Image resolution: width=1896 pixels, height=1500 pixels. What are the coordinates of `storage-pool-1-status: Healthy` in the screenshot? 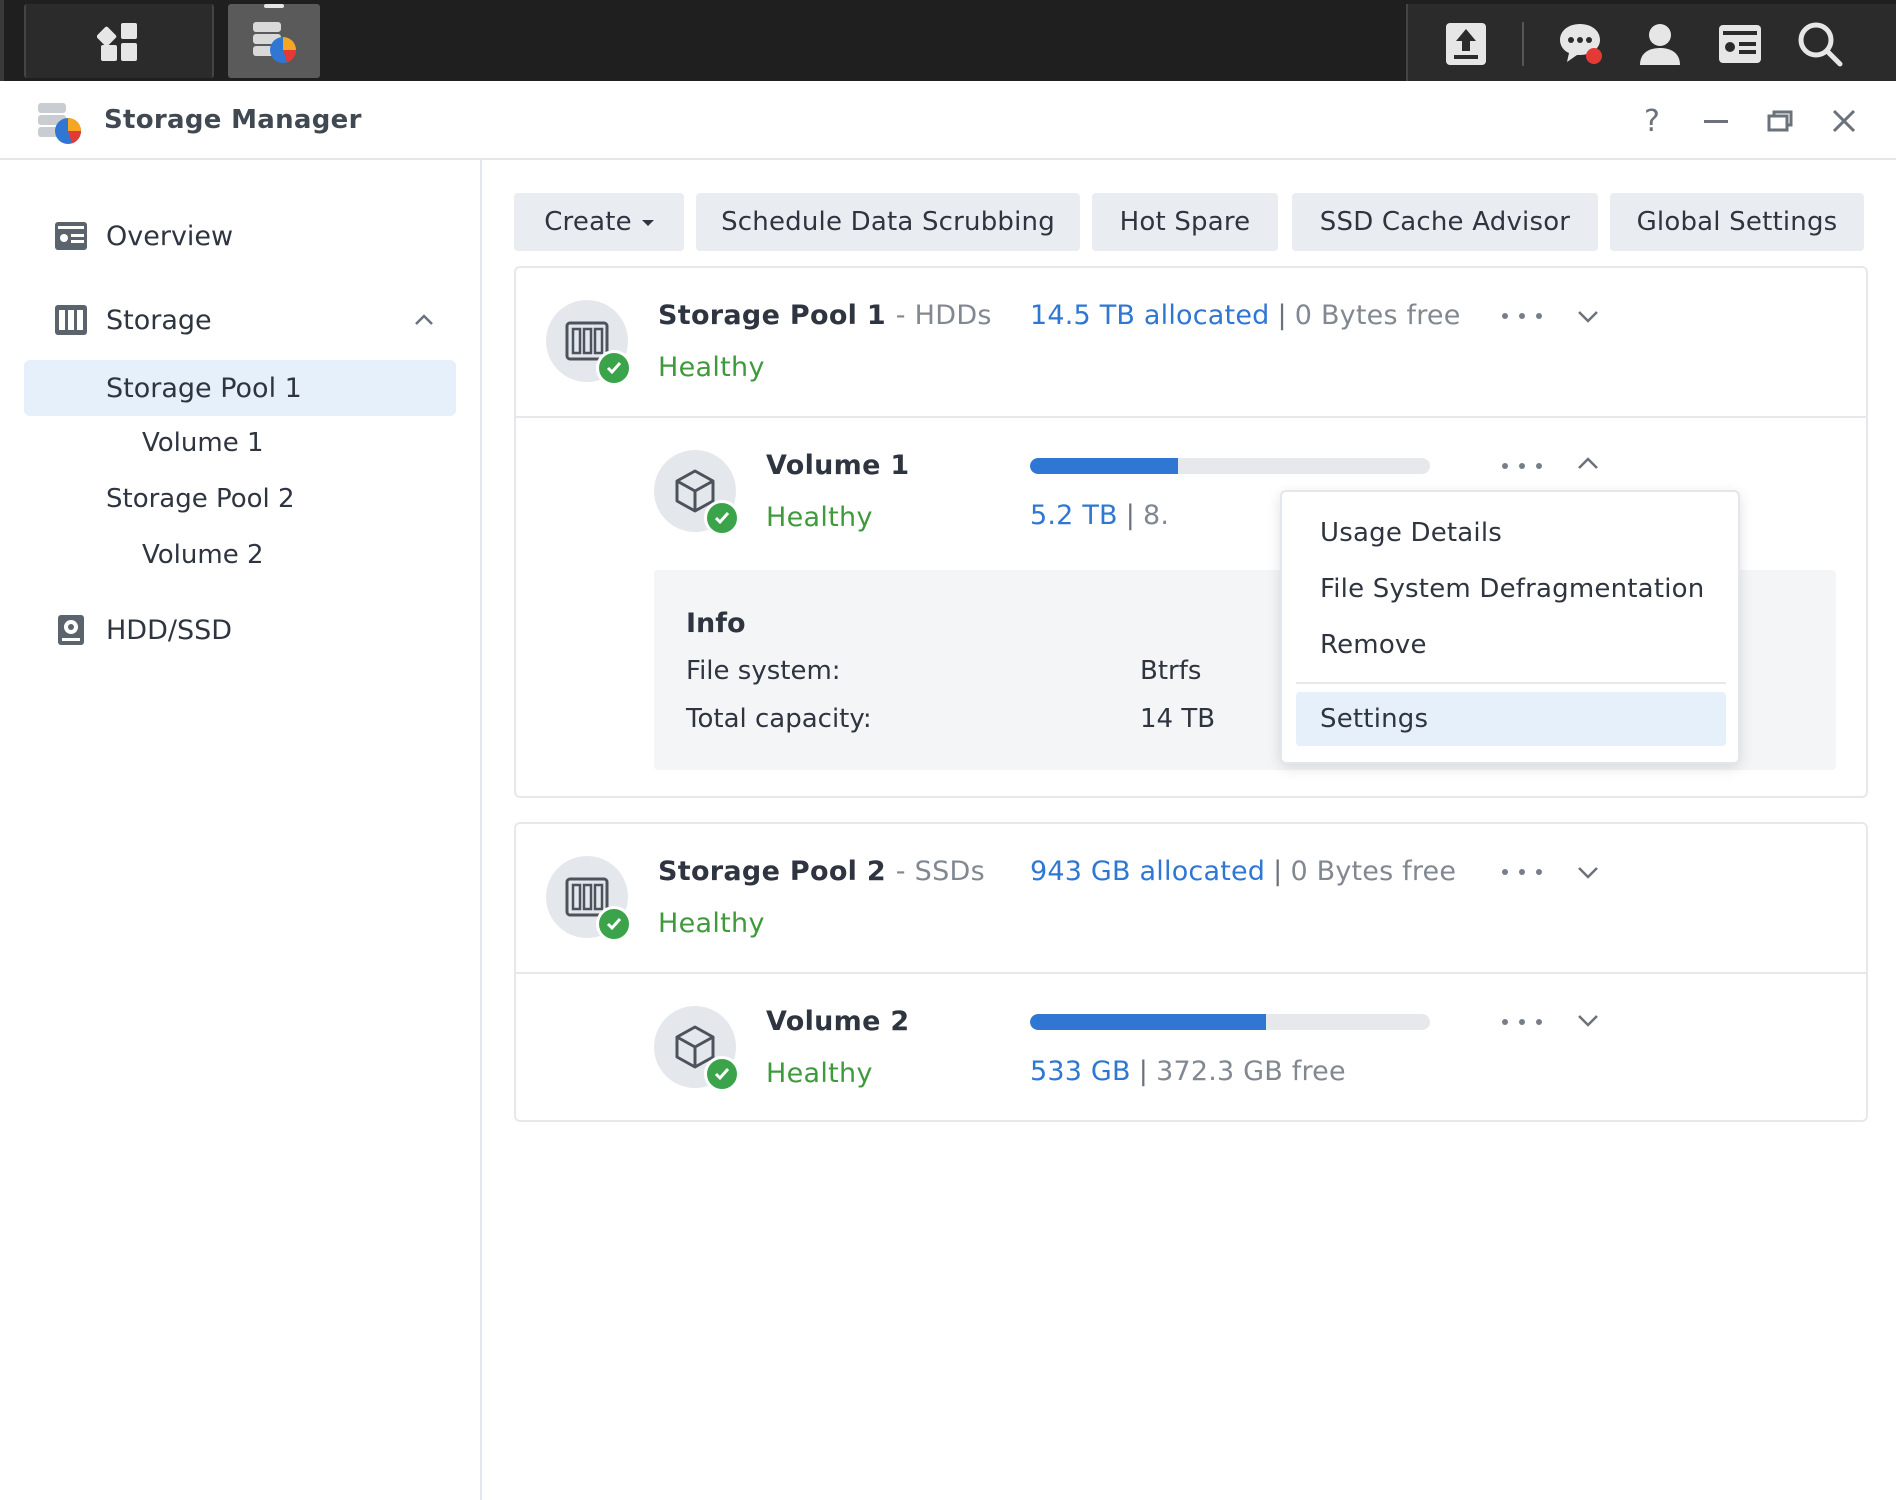 It's located at (711, 367).